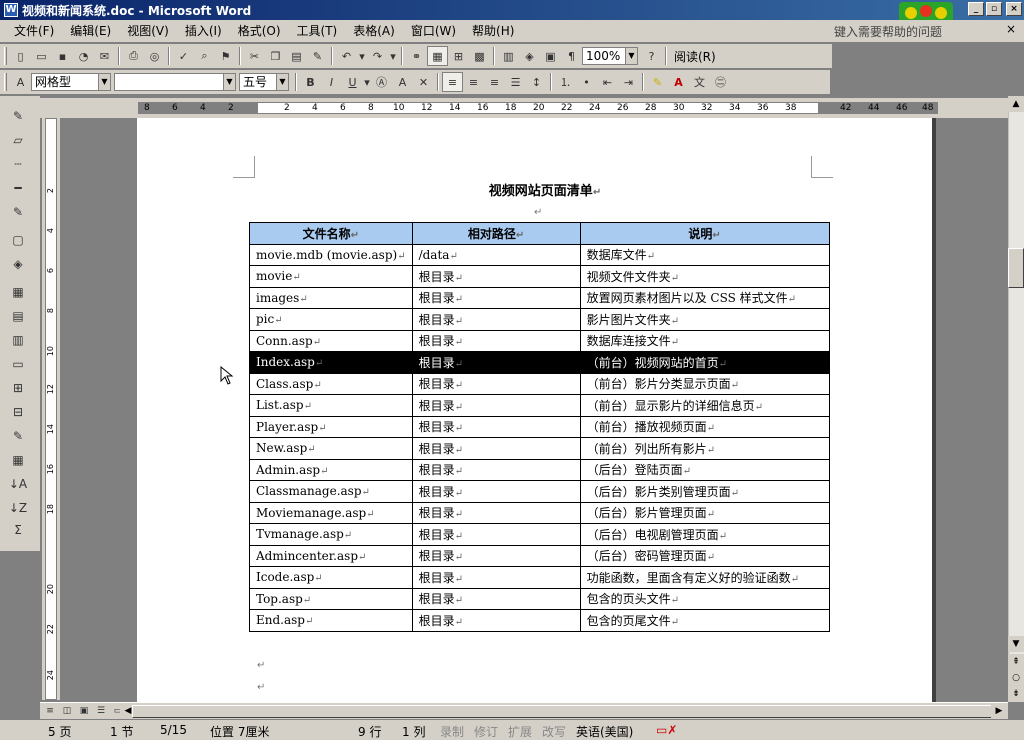 Image resolution: width=1024 pixels, height=740 pixels. What do you see at coordinates (458, 56) in the screenshot?
I see `insert-table-icon: ⊞` at bounding box center [458, 56].